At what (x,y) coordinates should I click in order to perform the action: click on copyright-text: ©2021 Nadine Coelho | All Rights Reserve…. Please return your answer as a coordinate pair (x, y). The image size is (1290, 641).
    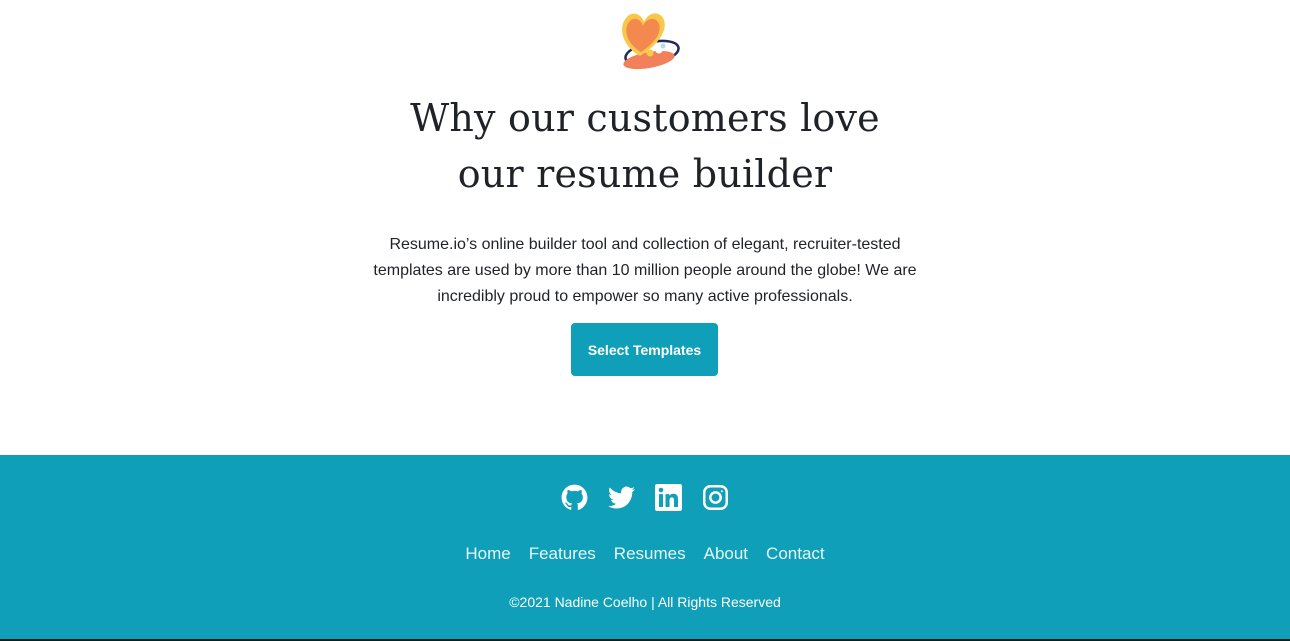
    Looking at the image, I should click on (645, 602).